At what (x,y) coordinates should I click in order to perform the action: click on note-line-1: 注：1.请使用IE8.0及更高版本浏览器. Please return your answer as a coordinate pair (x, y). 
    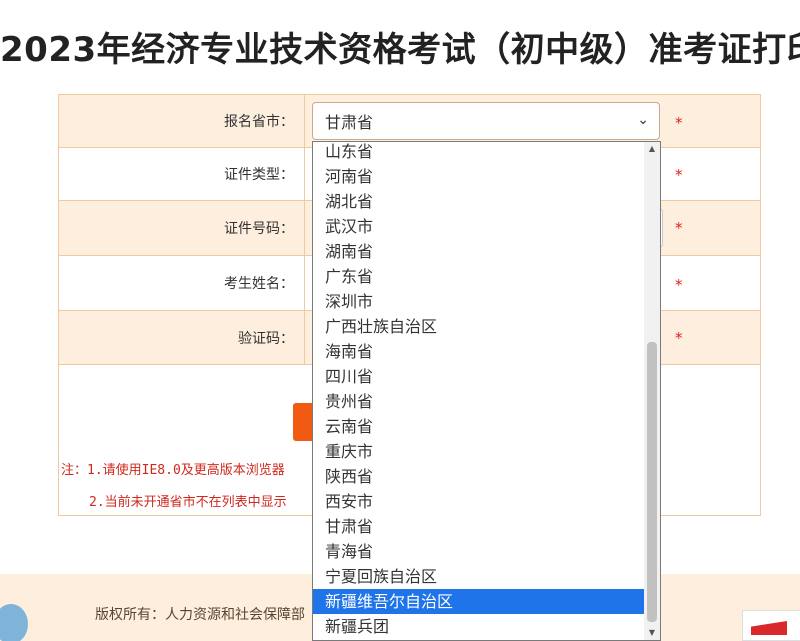
    Looking at the image, I should click on (173, 470).